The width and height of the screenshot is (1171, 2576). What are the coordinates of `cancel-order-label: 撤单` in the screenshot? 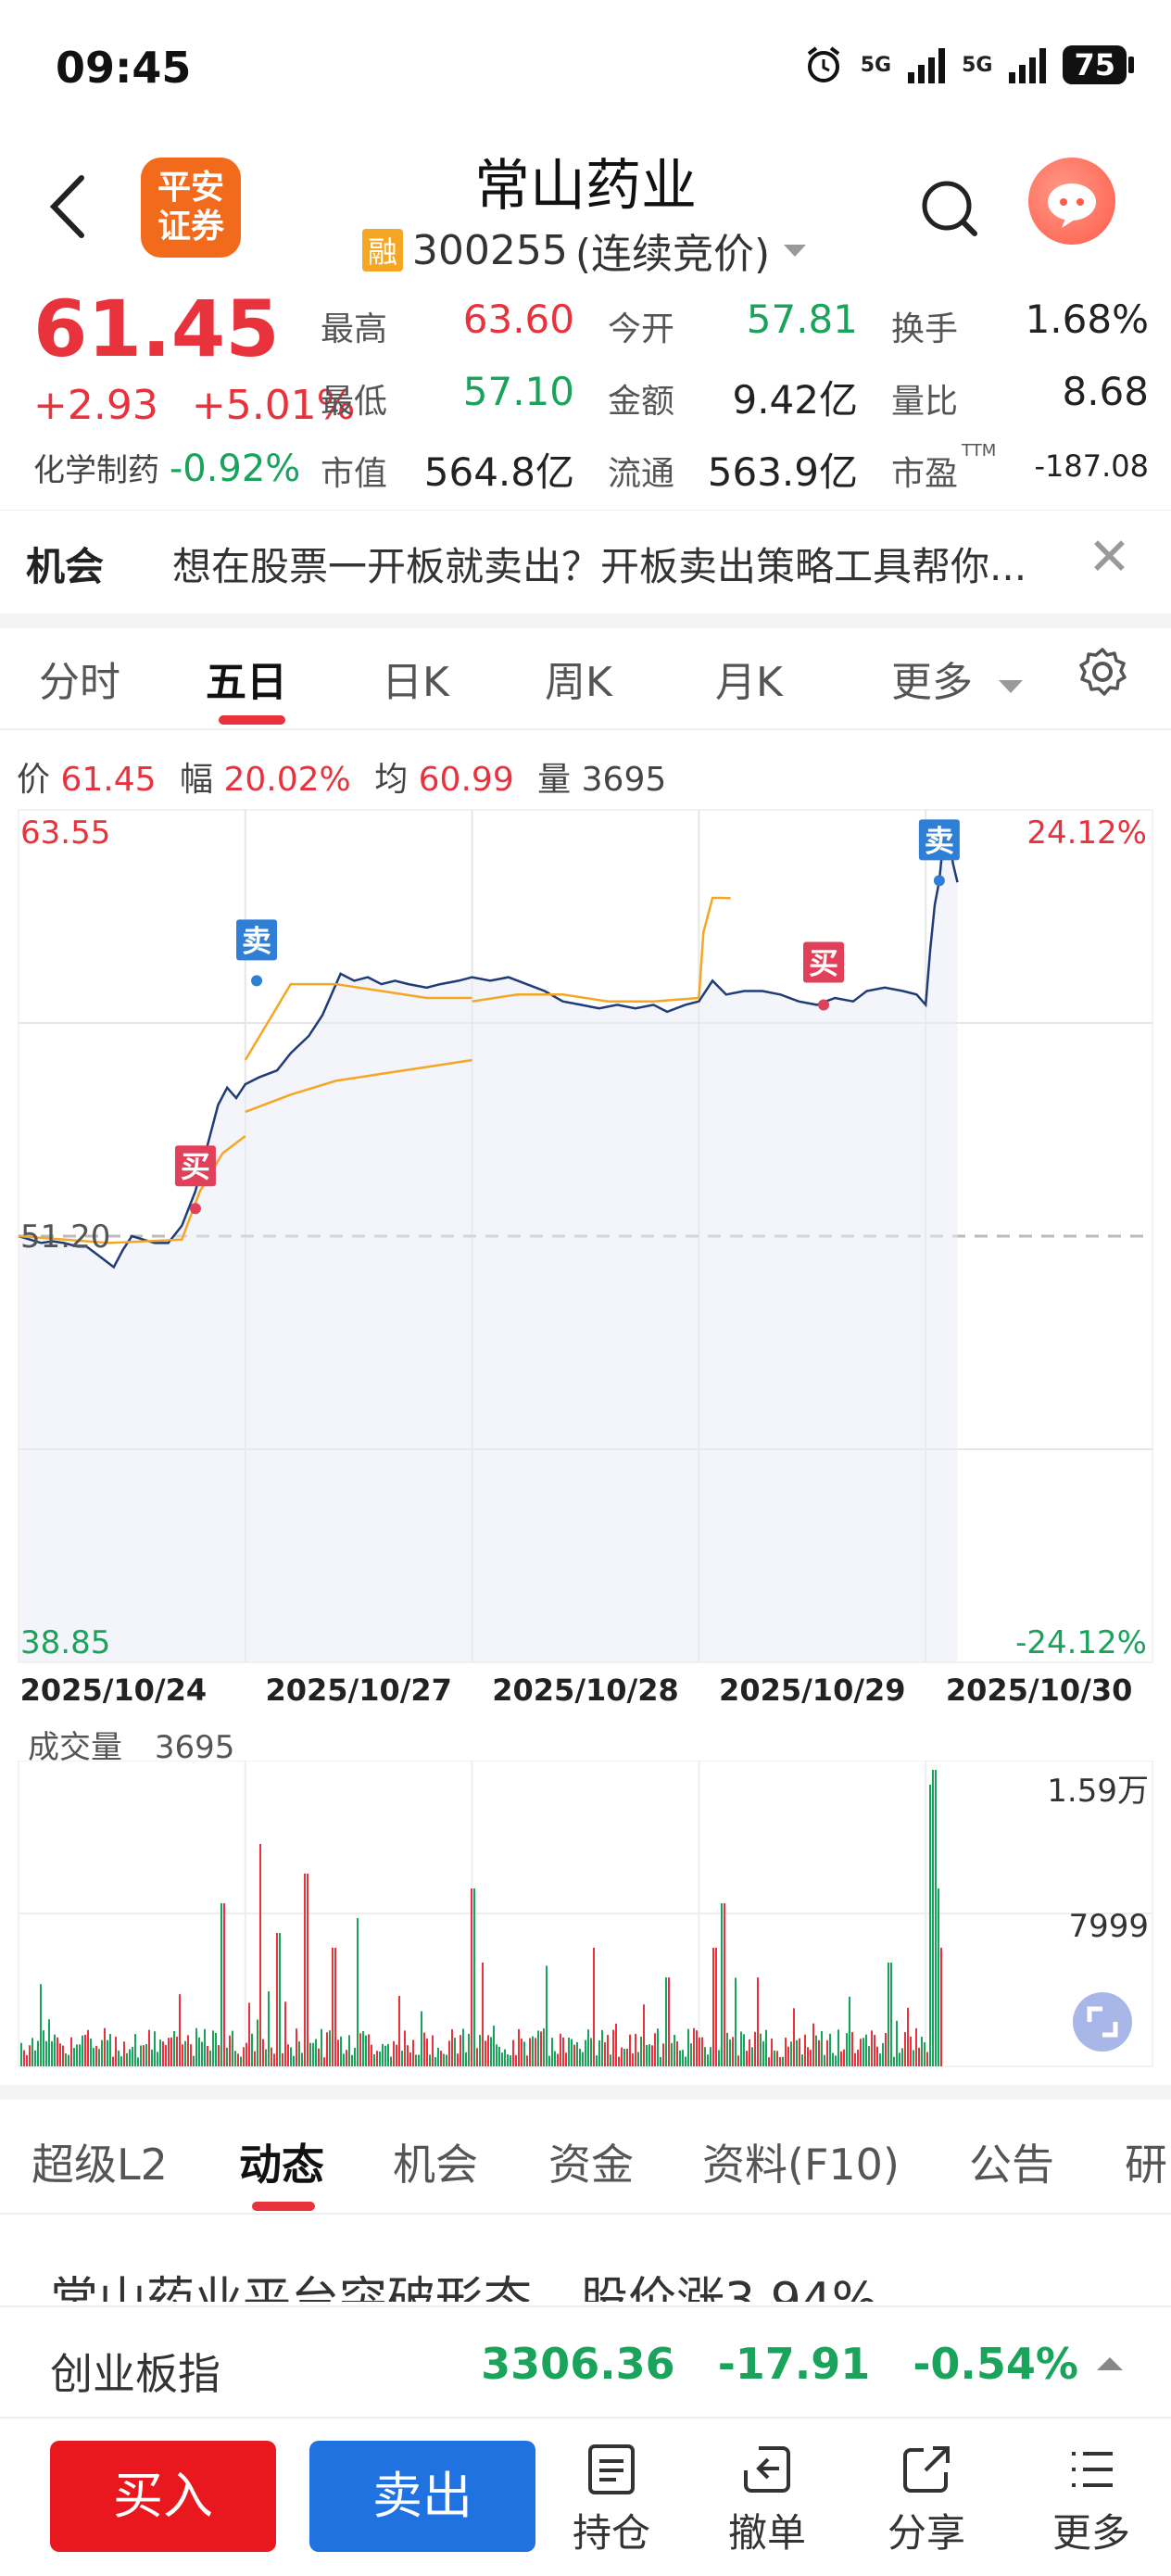 It's located at (767, 2533).